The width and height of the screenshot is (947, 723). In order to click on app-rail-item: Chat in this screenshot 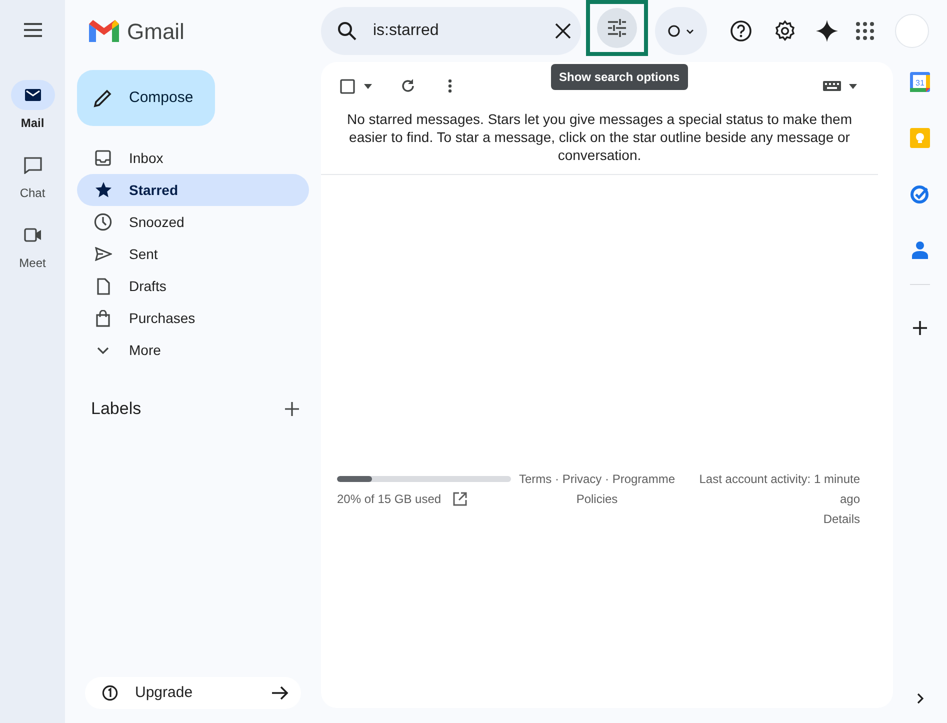, I will do `click(32, 176)`.